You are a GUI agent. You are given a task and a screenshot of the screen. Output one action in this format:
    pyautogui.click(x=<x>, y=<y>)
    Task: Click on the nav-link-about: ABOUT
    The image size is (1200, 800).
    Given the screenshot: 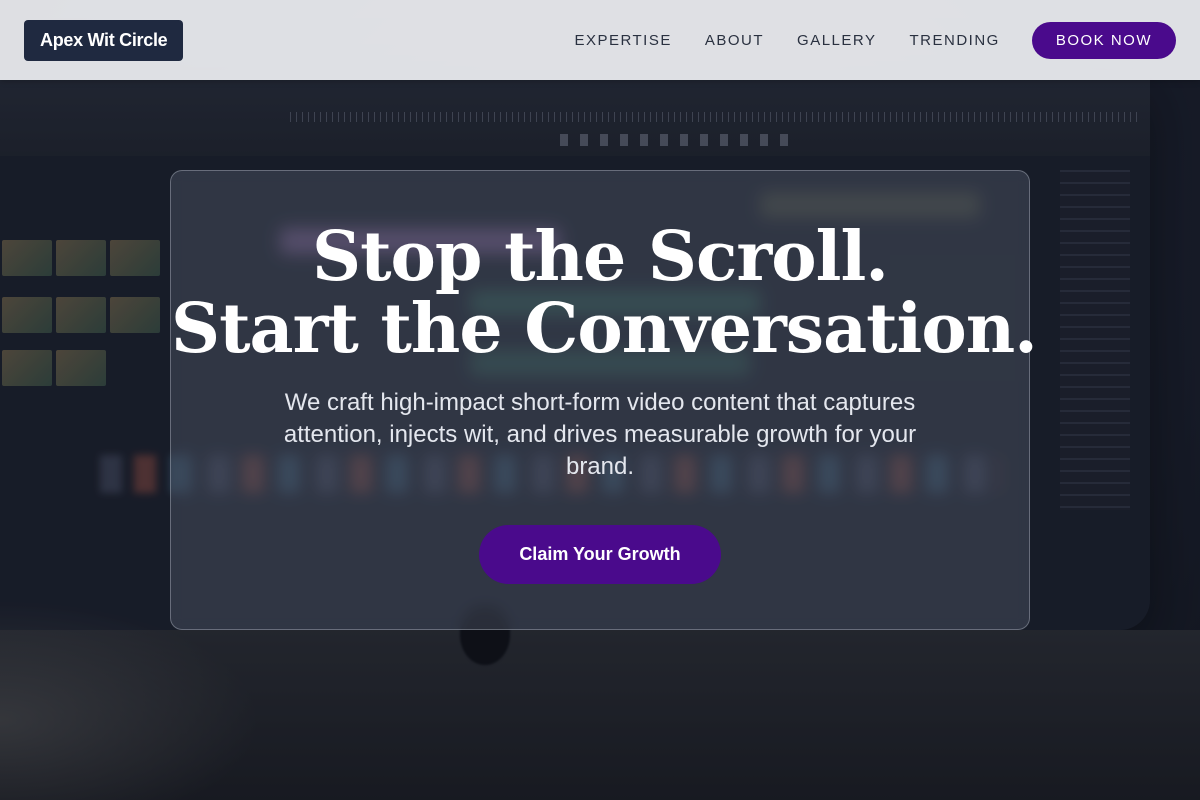 What is the action you would take?
    pyautogui.click(x=734, y=40)
    